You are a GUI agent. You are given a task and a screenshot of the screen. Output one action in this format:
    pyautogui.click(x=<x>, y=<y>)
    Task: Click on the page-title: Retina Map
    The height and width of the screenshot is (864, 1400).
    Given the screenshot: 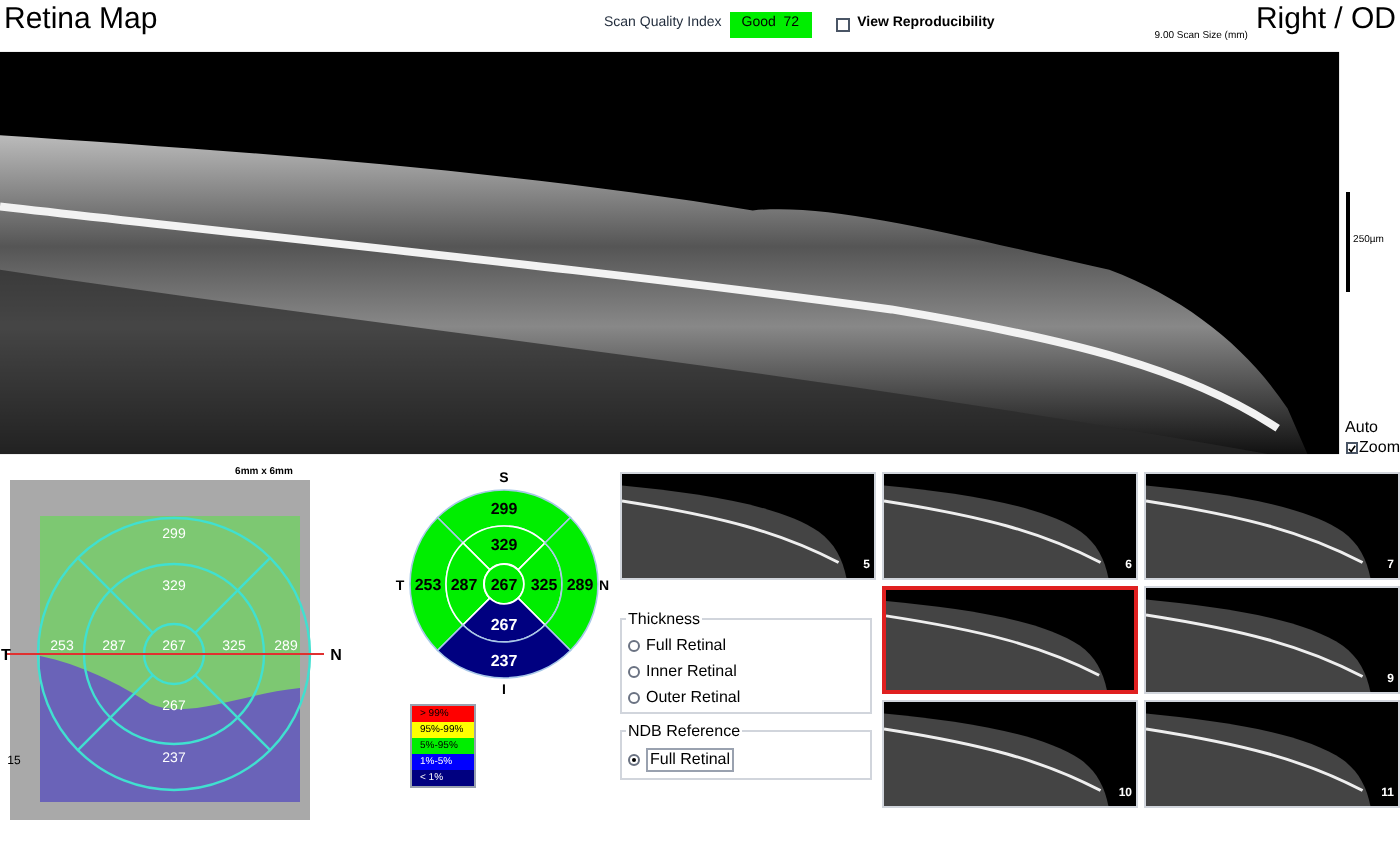 What is the action you would take?
    pyautogui.click(x=82, y=20)
    